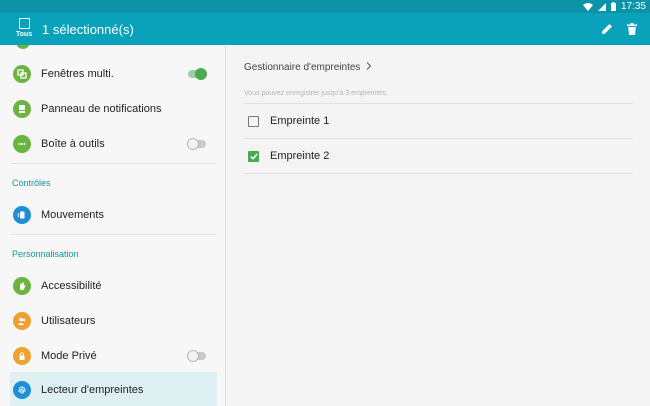  I want to click on private-mode-toggle, so click(196, 355).